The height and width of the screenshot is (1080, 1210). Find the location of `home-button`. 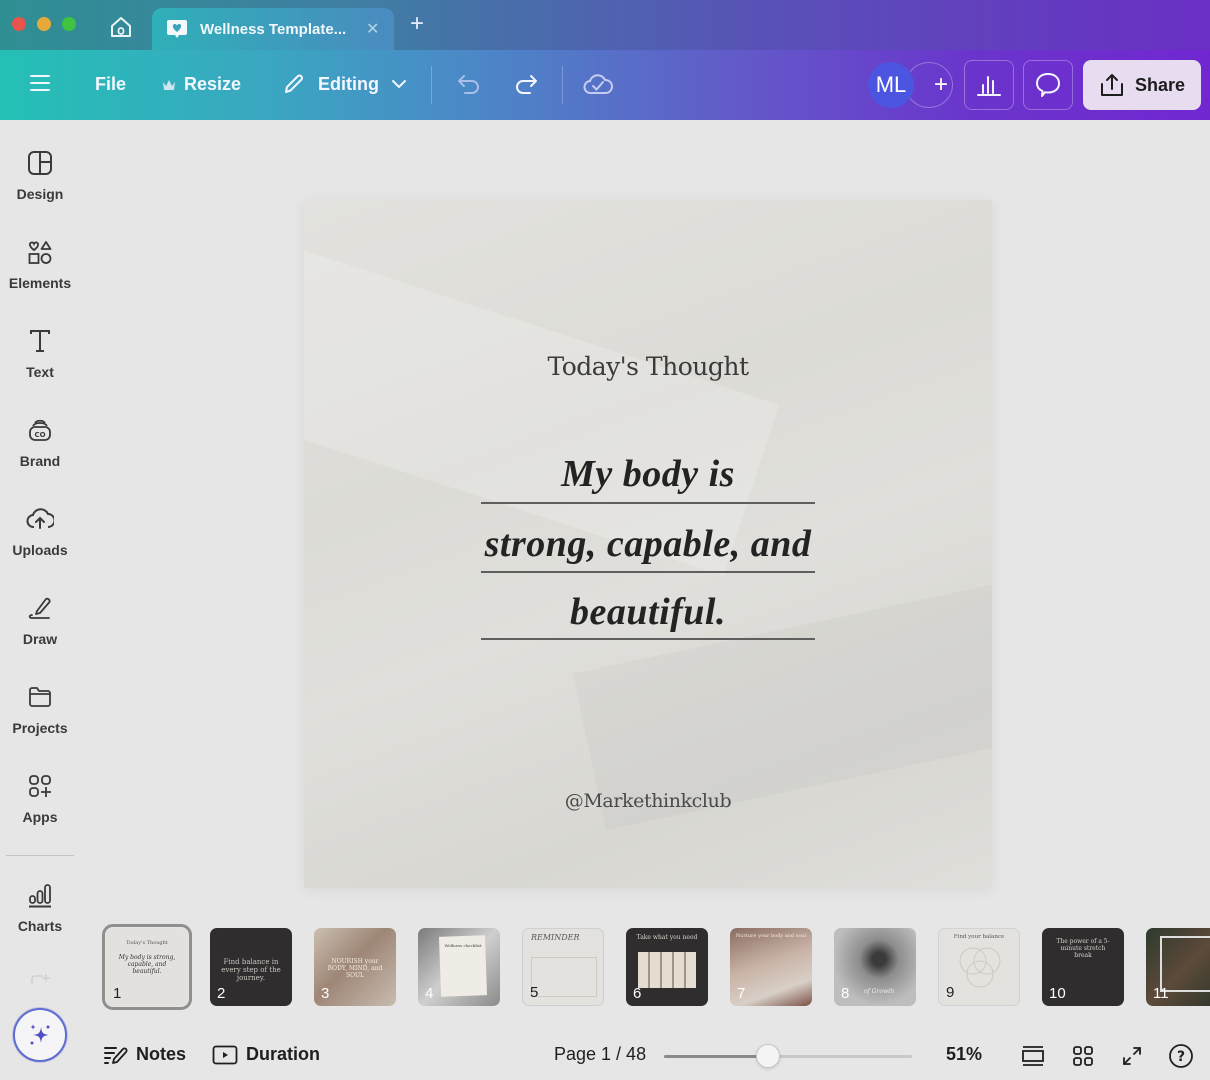

home-button is located at coordinates (121, 27).